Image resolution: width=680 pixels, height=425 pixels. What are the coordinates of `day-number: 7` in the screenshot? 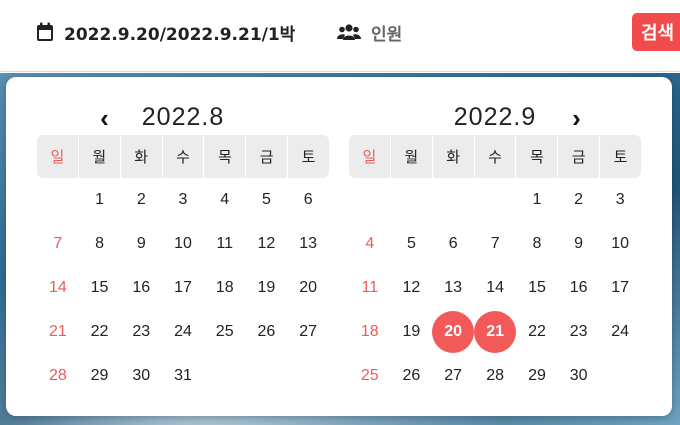 It's located at (495, 243).